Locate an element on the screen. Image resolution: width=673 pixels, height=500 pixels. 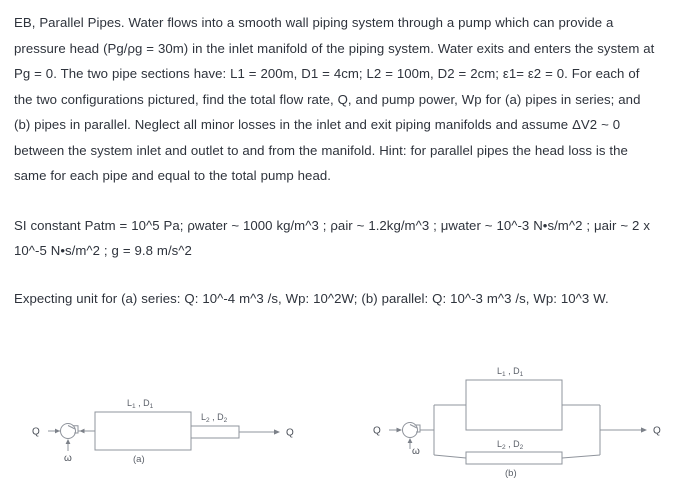
figure-a-pipe2-body is located at coordinates (215, 432).